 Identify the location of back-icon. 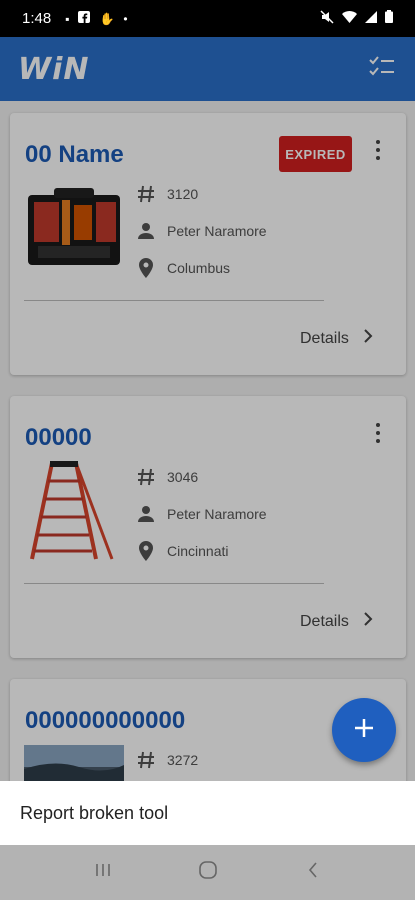
(313, 872).